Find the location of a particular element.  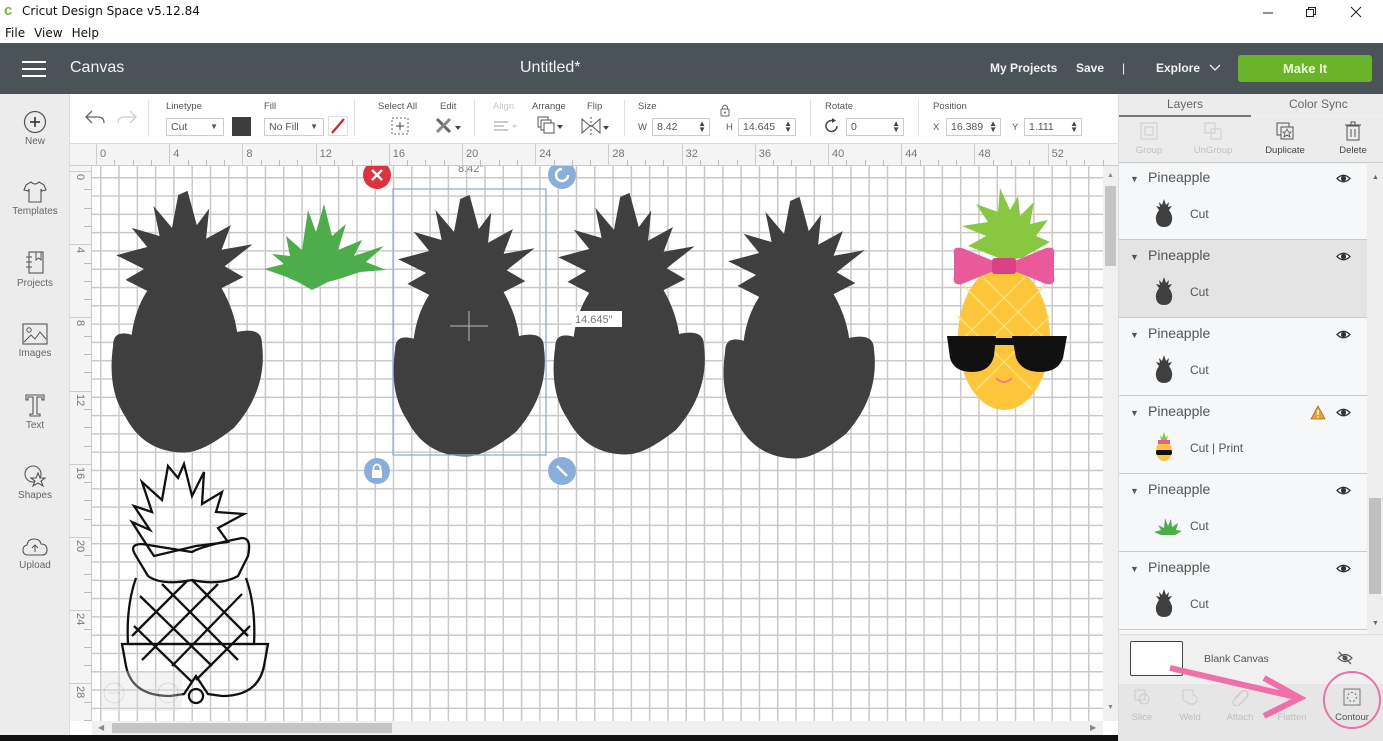

edit-tools-icon is located at coordinates (448, 126).